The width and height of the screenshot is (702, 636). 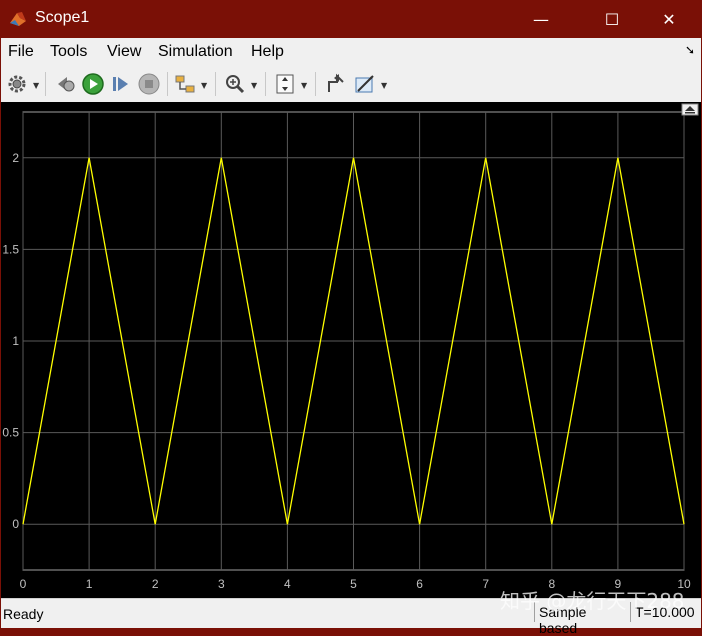 I want to click on run-icon, so click(x=93, y=84).